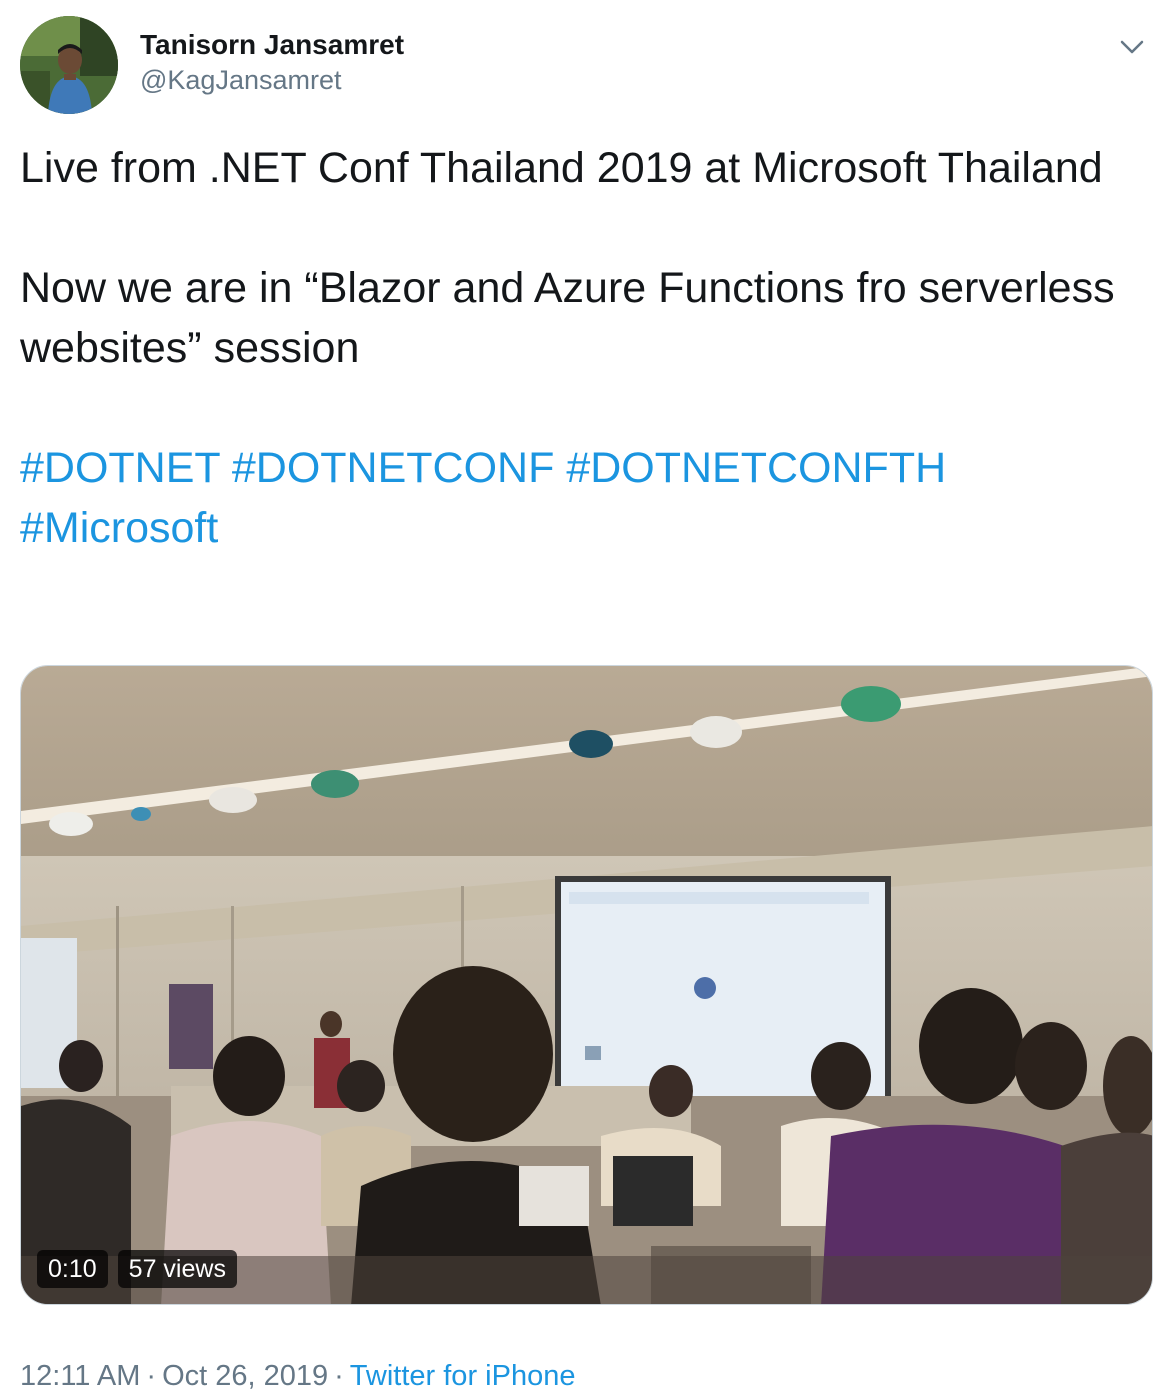 This screenshot has width=1170, height=1396. What do you see at coordinates (120, 468) in the screenshot?
I see `hashtag-link: #DOTNET` at bounding box center [120, 468].